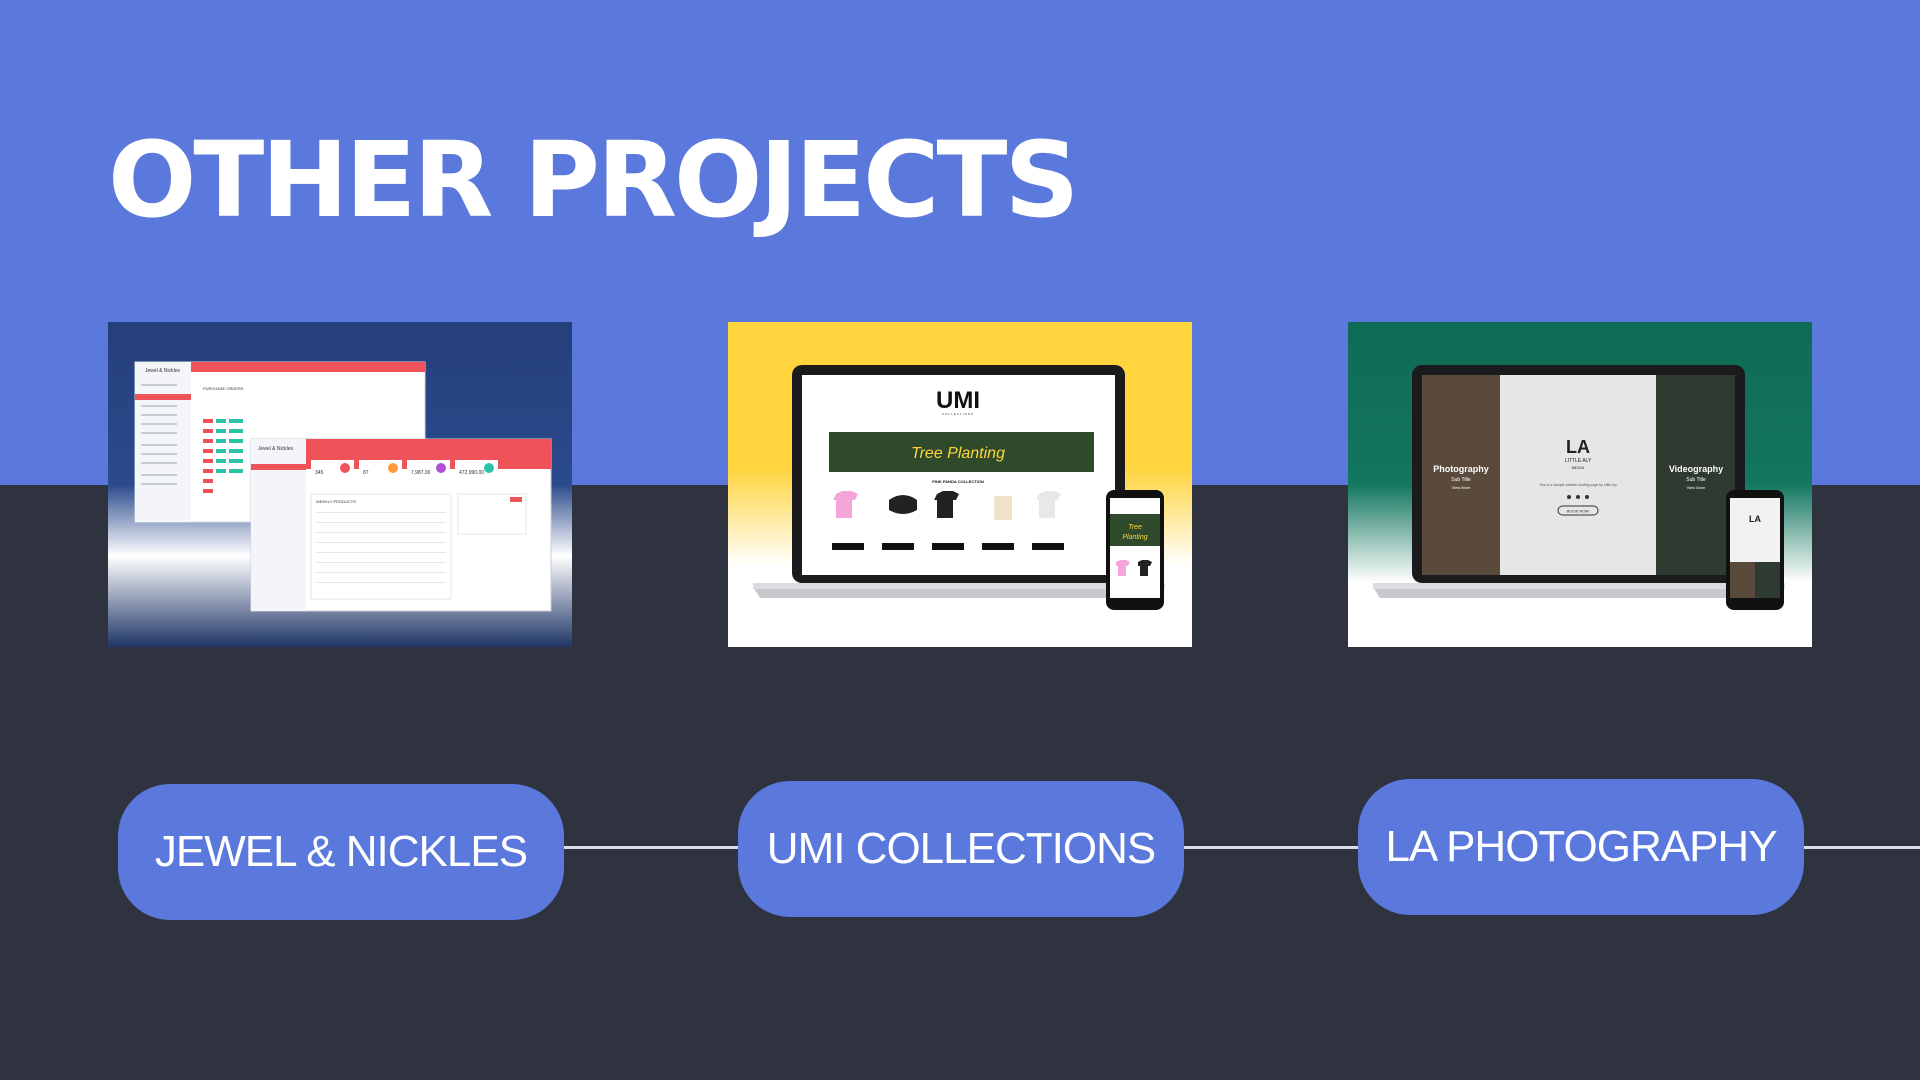 The height and width of the screenshot is (1080, 1920). What do you see at coordinates (593, 180) in the screenshot?
I see `page-title: OTHER PROJECTS` at bounding box center [593, 180].